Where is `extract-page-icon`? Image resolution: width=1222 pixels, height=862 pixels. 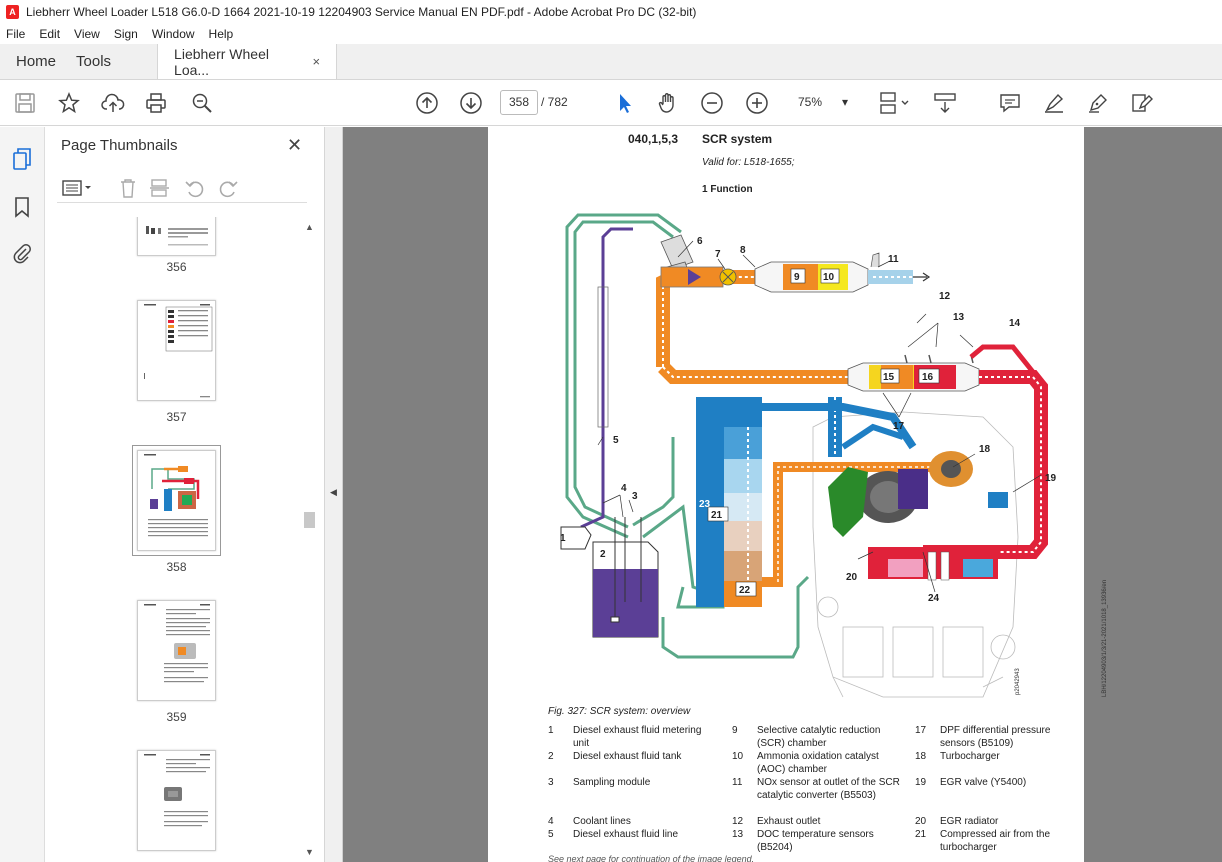
extract-page-icon is located at coordinates (160, 189).